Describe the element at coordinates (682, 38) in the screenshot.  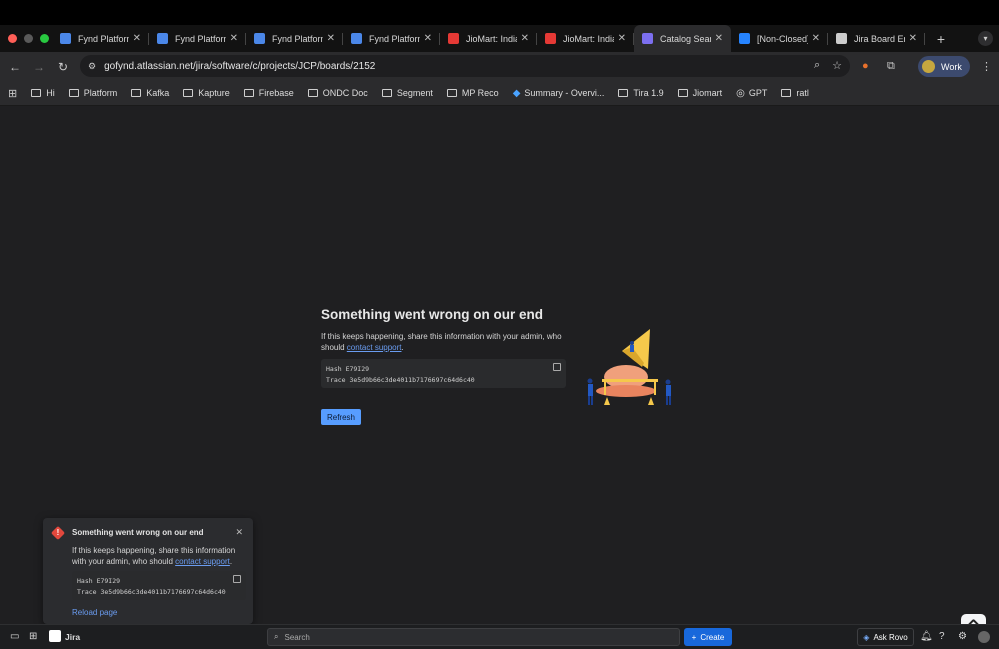
I see `browser-tab: Catalog Search ✕` at that location.